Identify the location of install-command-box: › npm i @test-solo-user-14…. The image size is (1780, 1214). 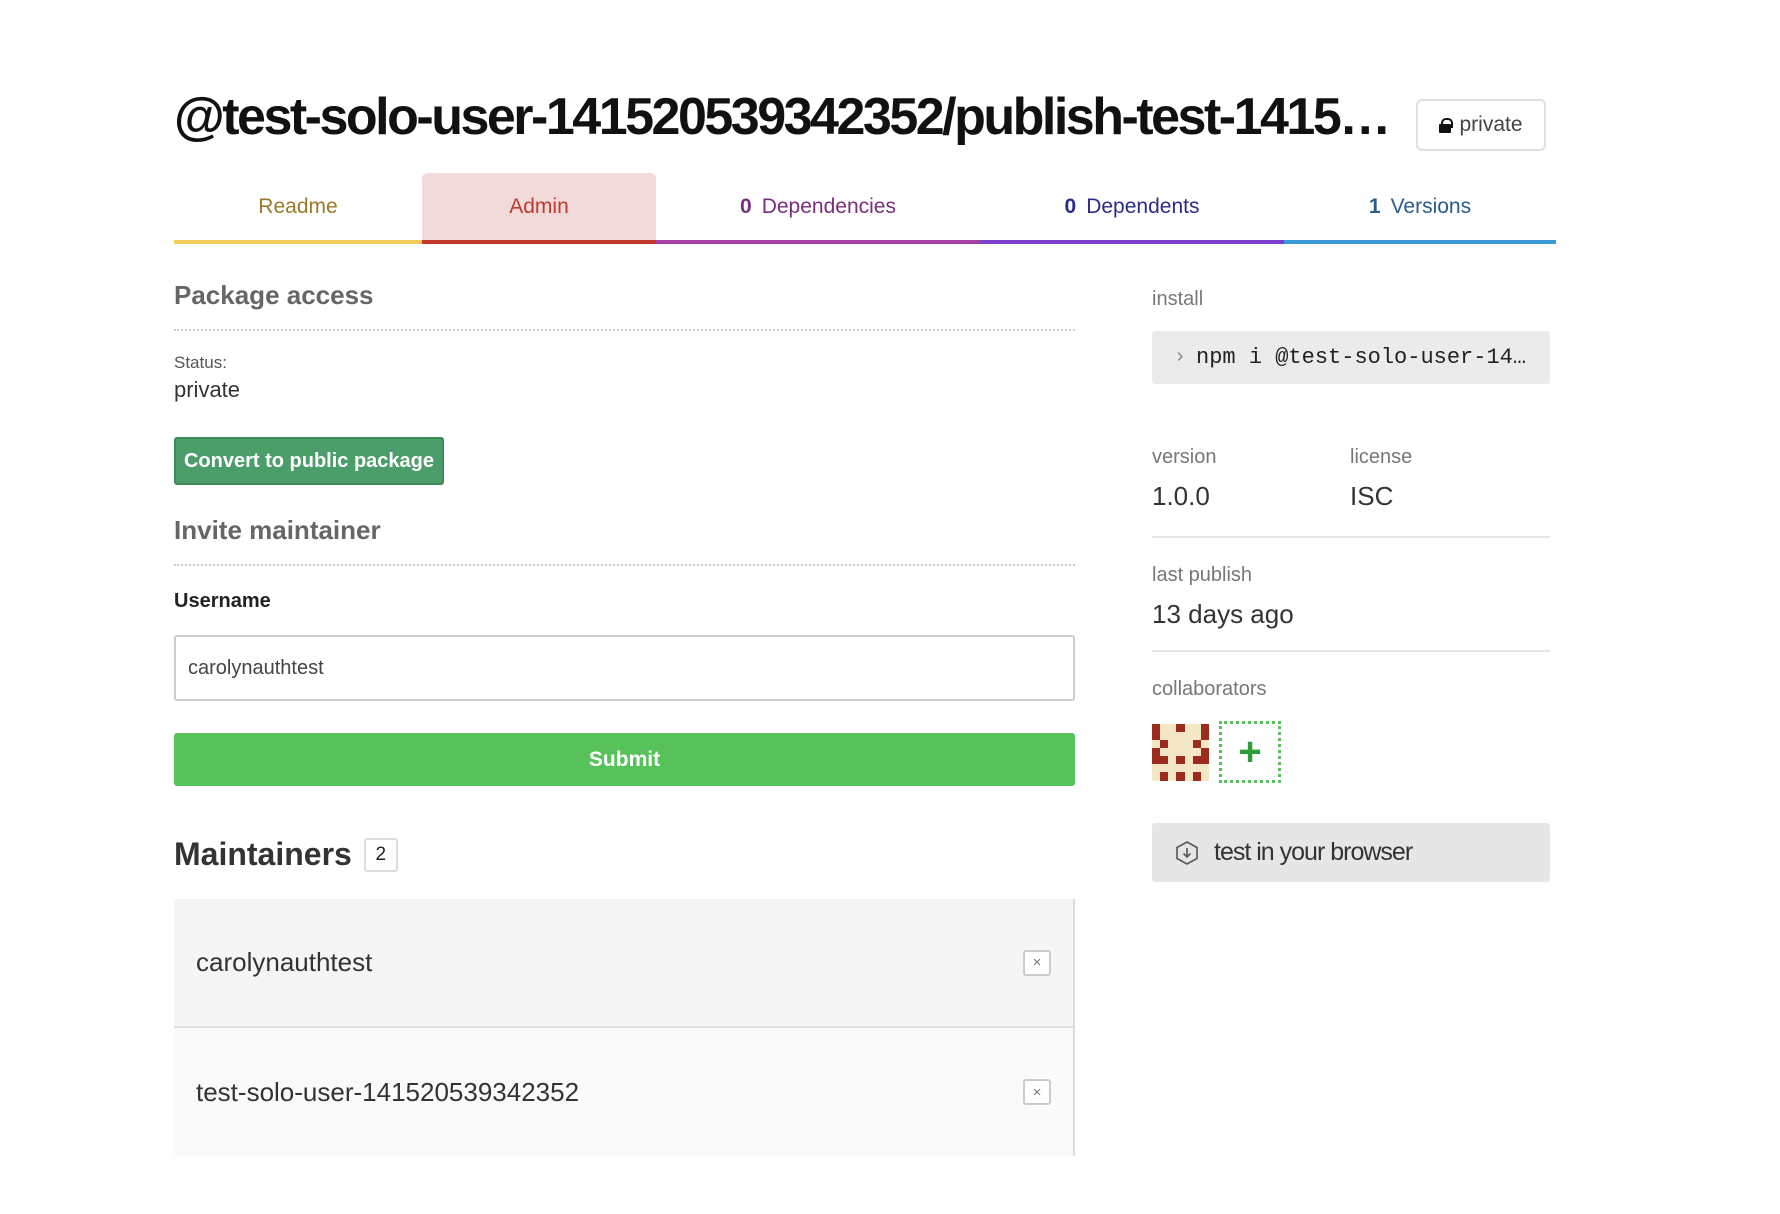
(1351, 357).